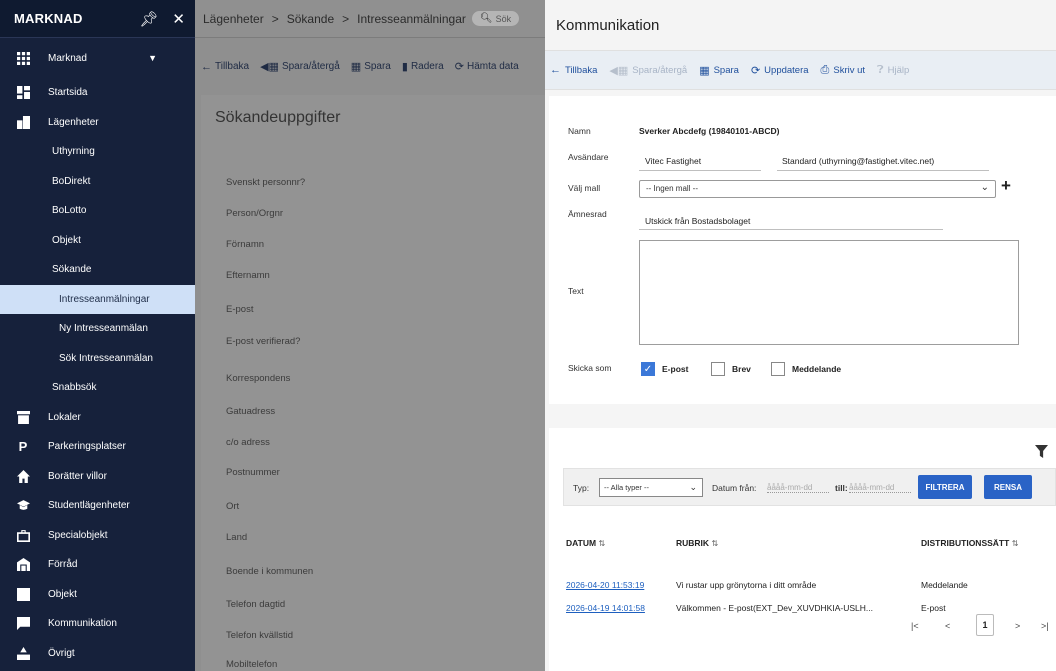 The image size is (1056, 671). Describe the element at coordinates (178, 19) in the screenshot. I see `close-icon: ✕` at that location.